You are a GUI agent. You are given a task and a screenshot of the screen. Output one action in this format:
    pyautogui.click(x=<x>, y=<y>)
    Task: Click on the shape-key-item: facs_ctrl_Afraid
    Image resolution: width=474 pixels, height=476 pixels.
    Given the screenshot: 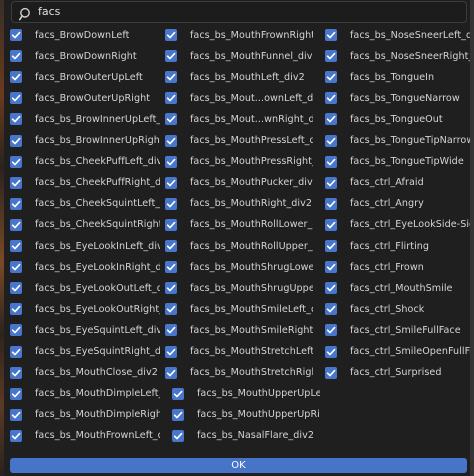 What is the action you would take?
    pyautogui.click(x=397, y=183)
    